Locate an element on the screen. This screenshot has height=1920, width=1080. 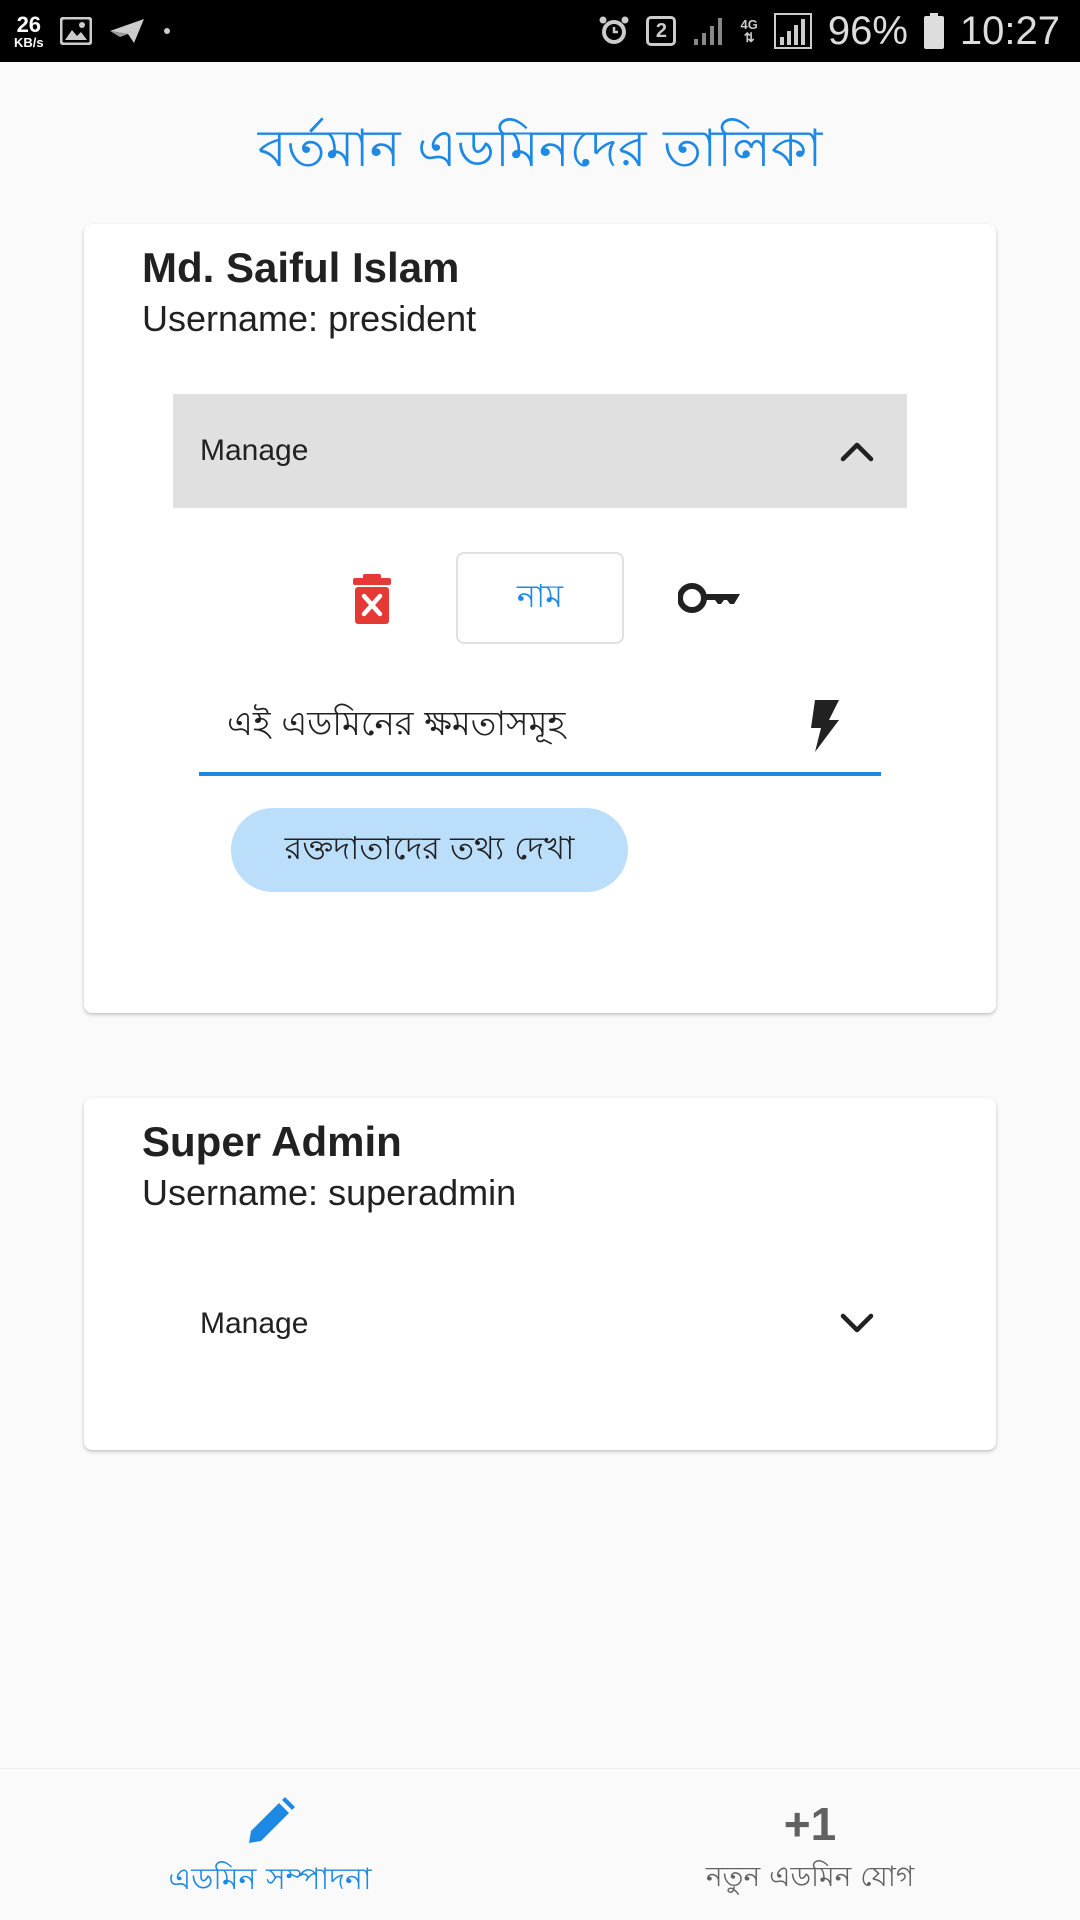
clock: 10:27 is located at coordinates (1009, 30).